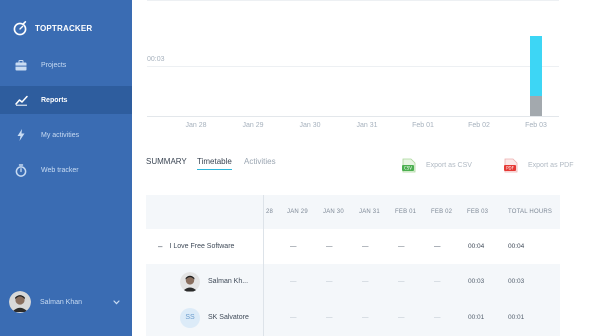 Image resolution: width=600 pixels, height=336 pixels. Describe the element at coordinates (190, 317) in the screenshot. I see `avatar-initials: SS` at that location.